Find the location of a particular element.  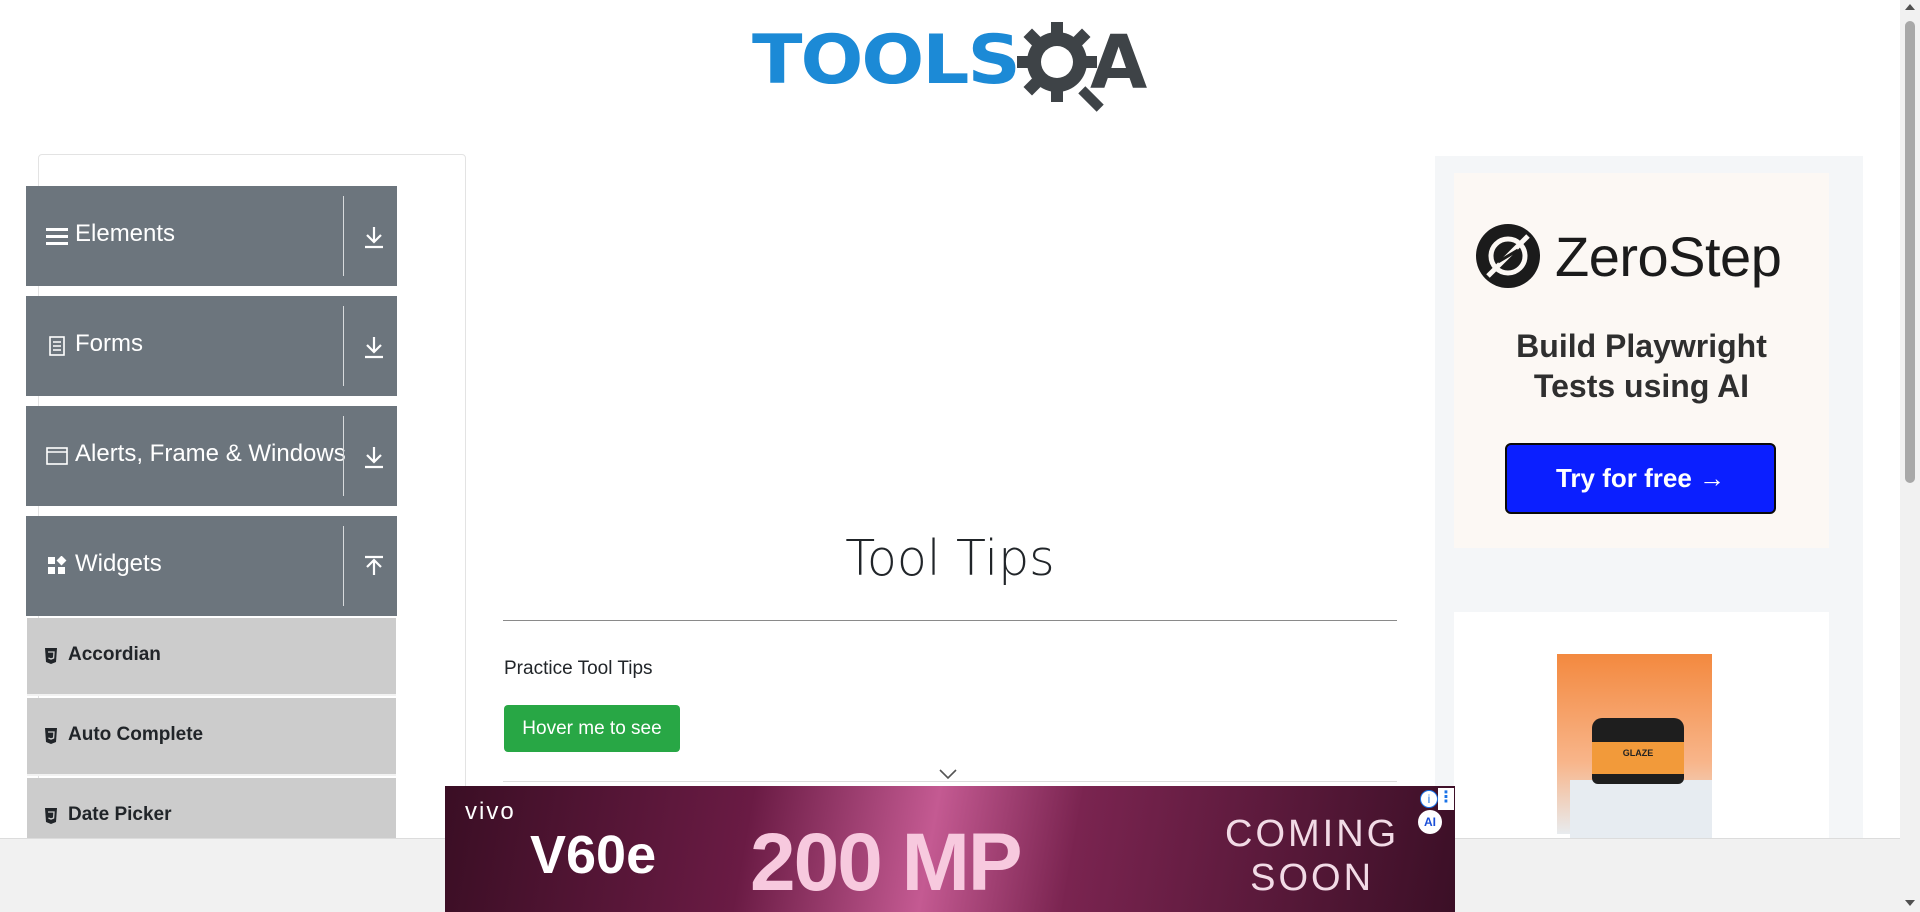

content-divider is located at coordinates (950, 781).